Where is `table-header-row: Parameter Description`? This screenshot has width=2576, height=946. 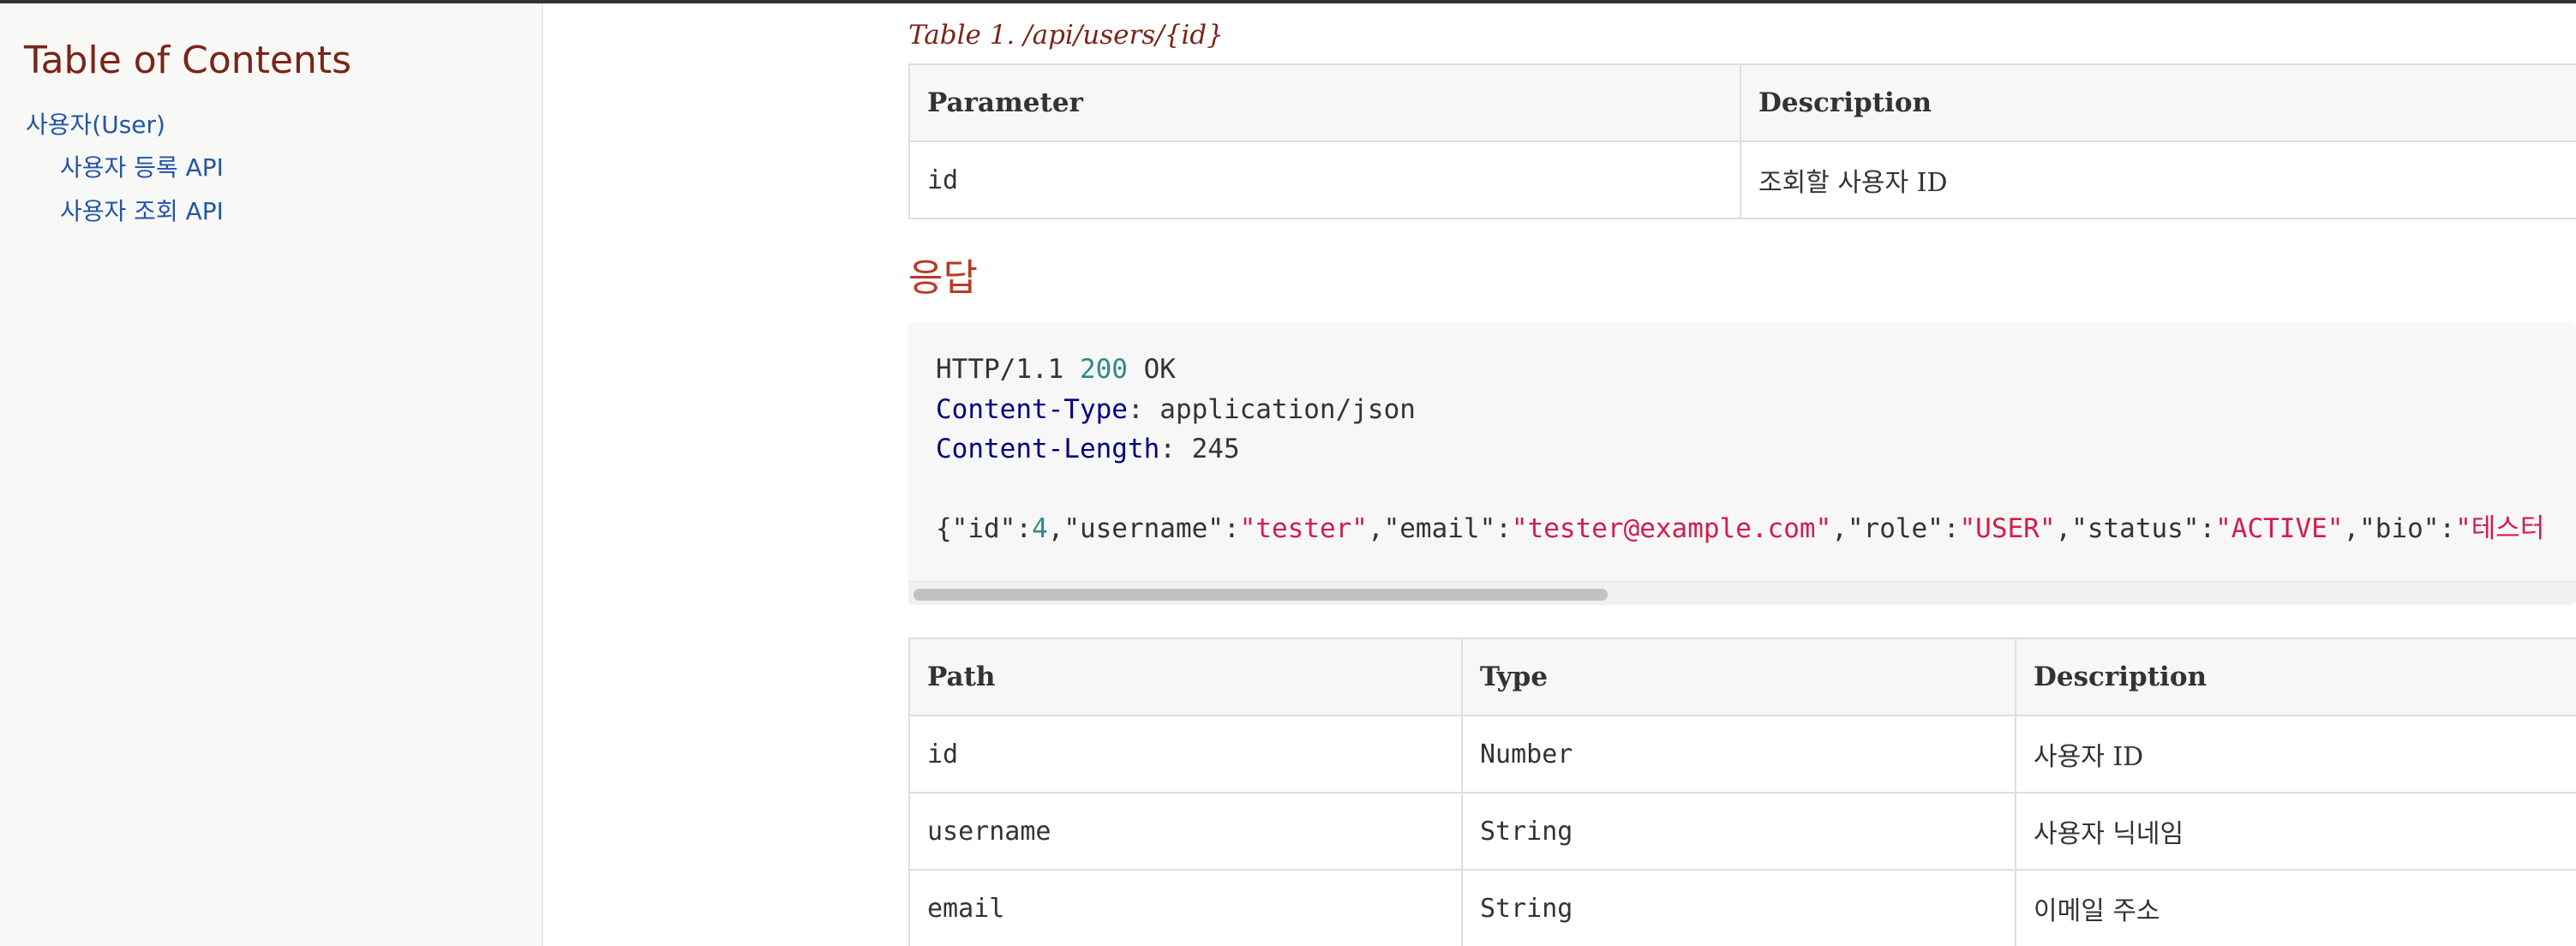
table-header-row: Parameter Description is located at coordinates (1742, 102).